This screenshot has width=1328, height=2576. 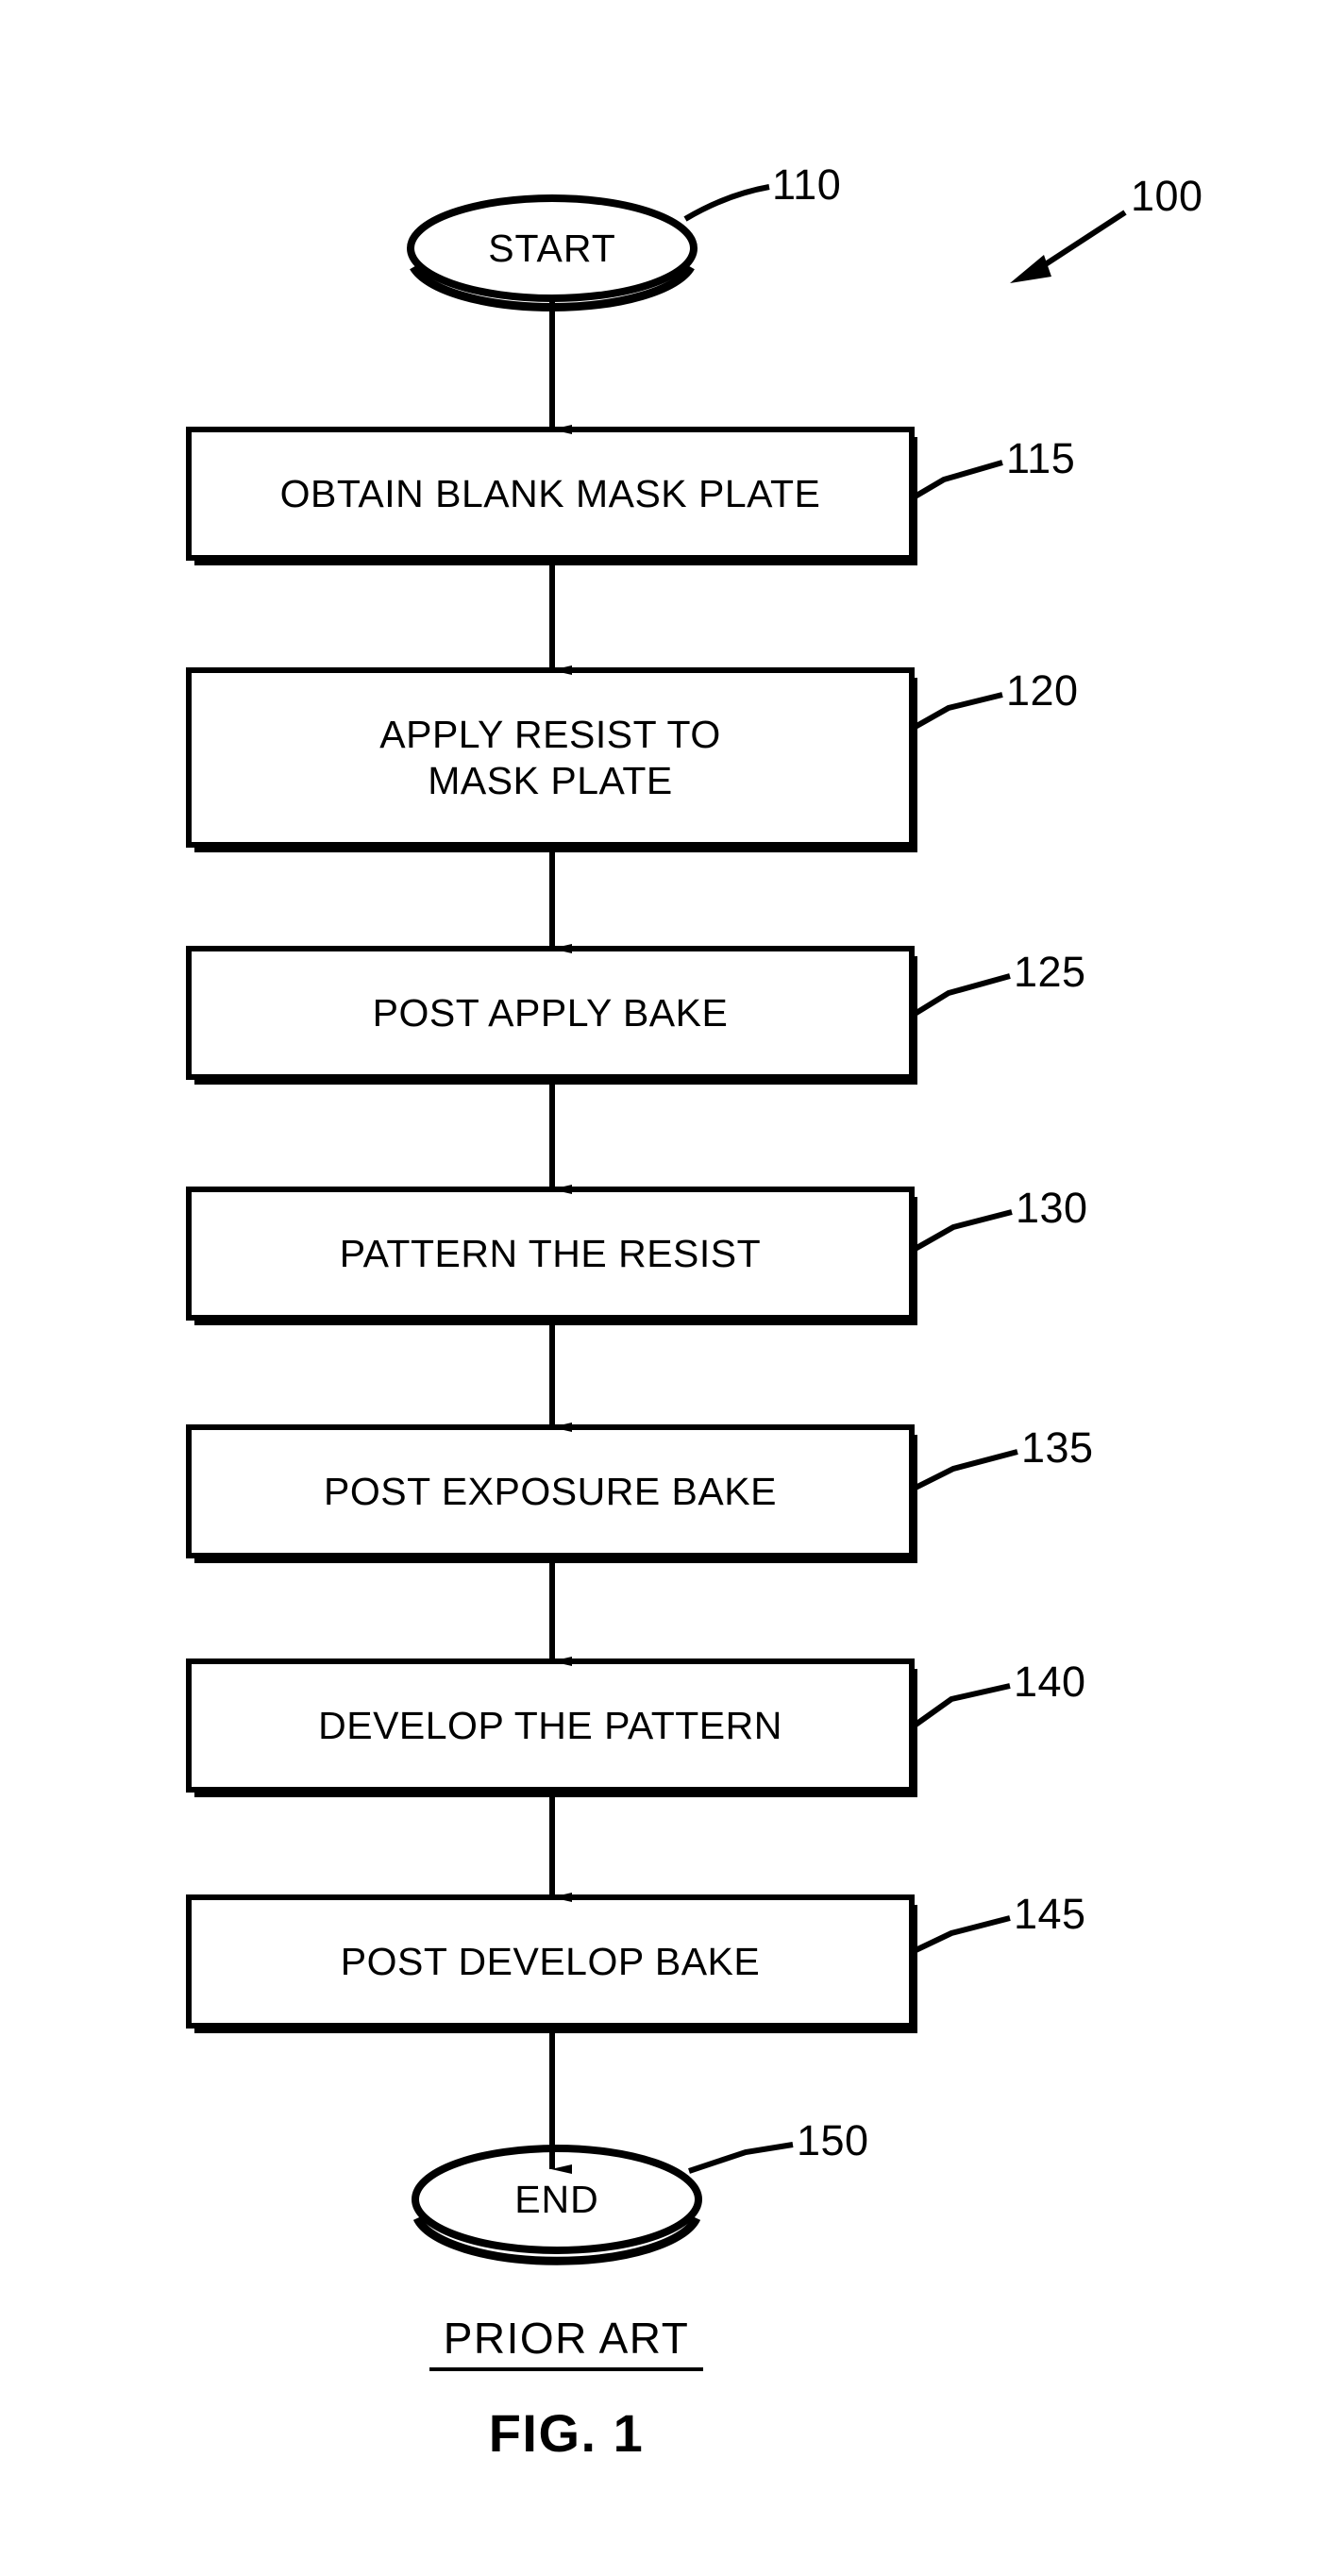 What do you see at coordinates (551, 1256) in the screenshot?
I see `node-pattern-the-resist-shape` at bounding box center [551, 1256].